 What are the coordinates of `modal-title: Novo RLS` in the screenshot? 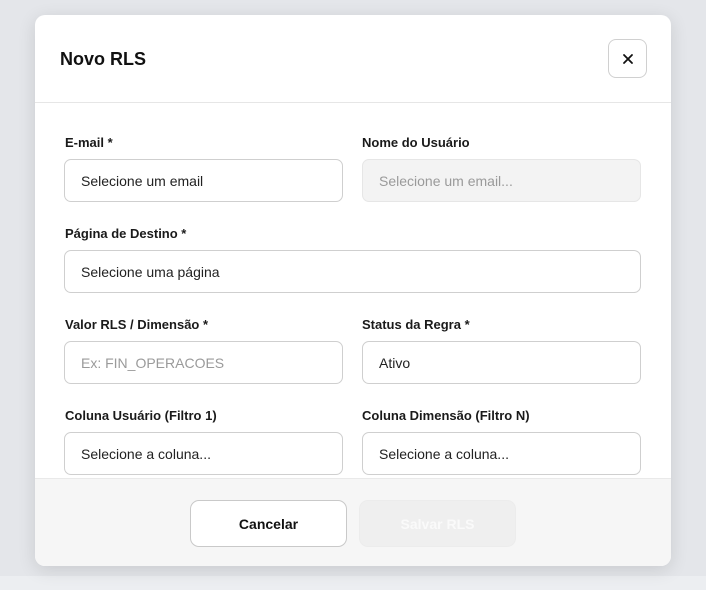 It's located at (103, 59).